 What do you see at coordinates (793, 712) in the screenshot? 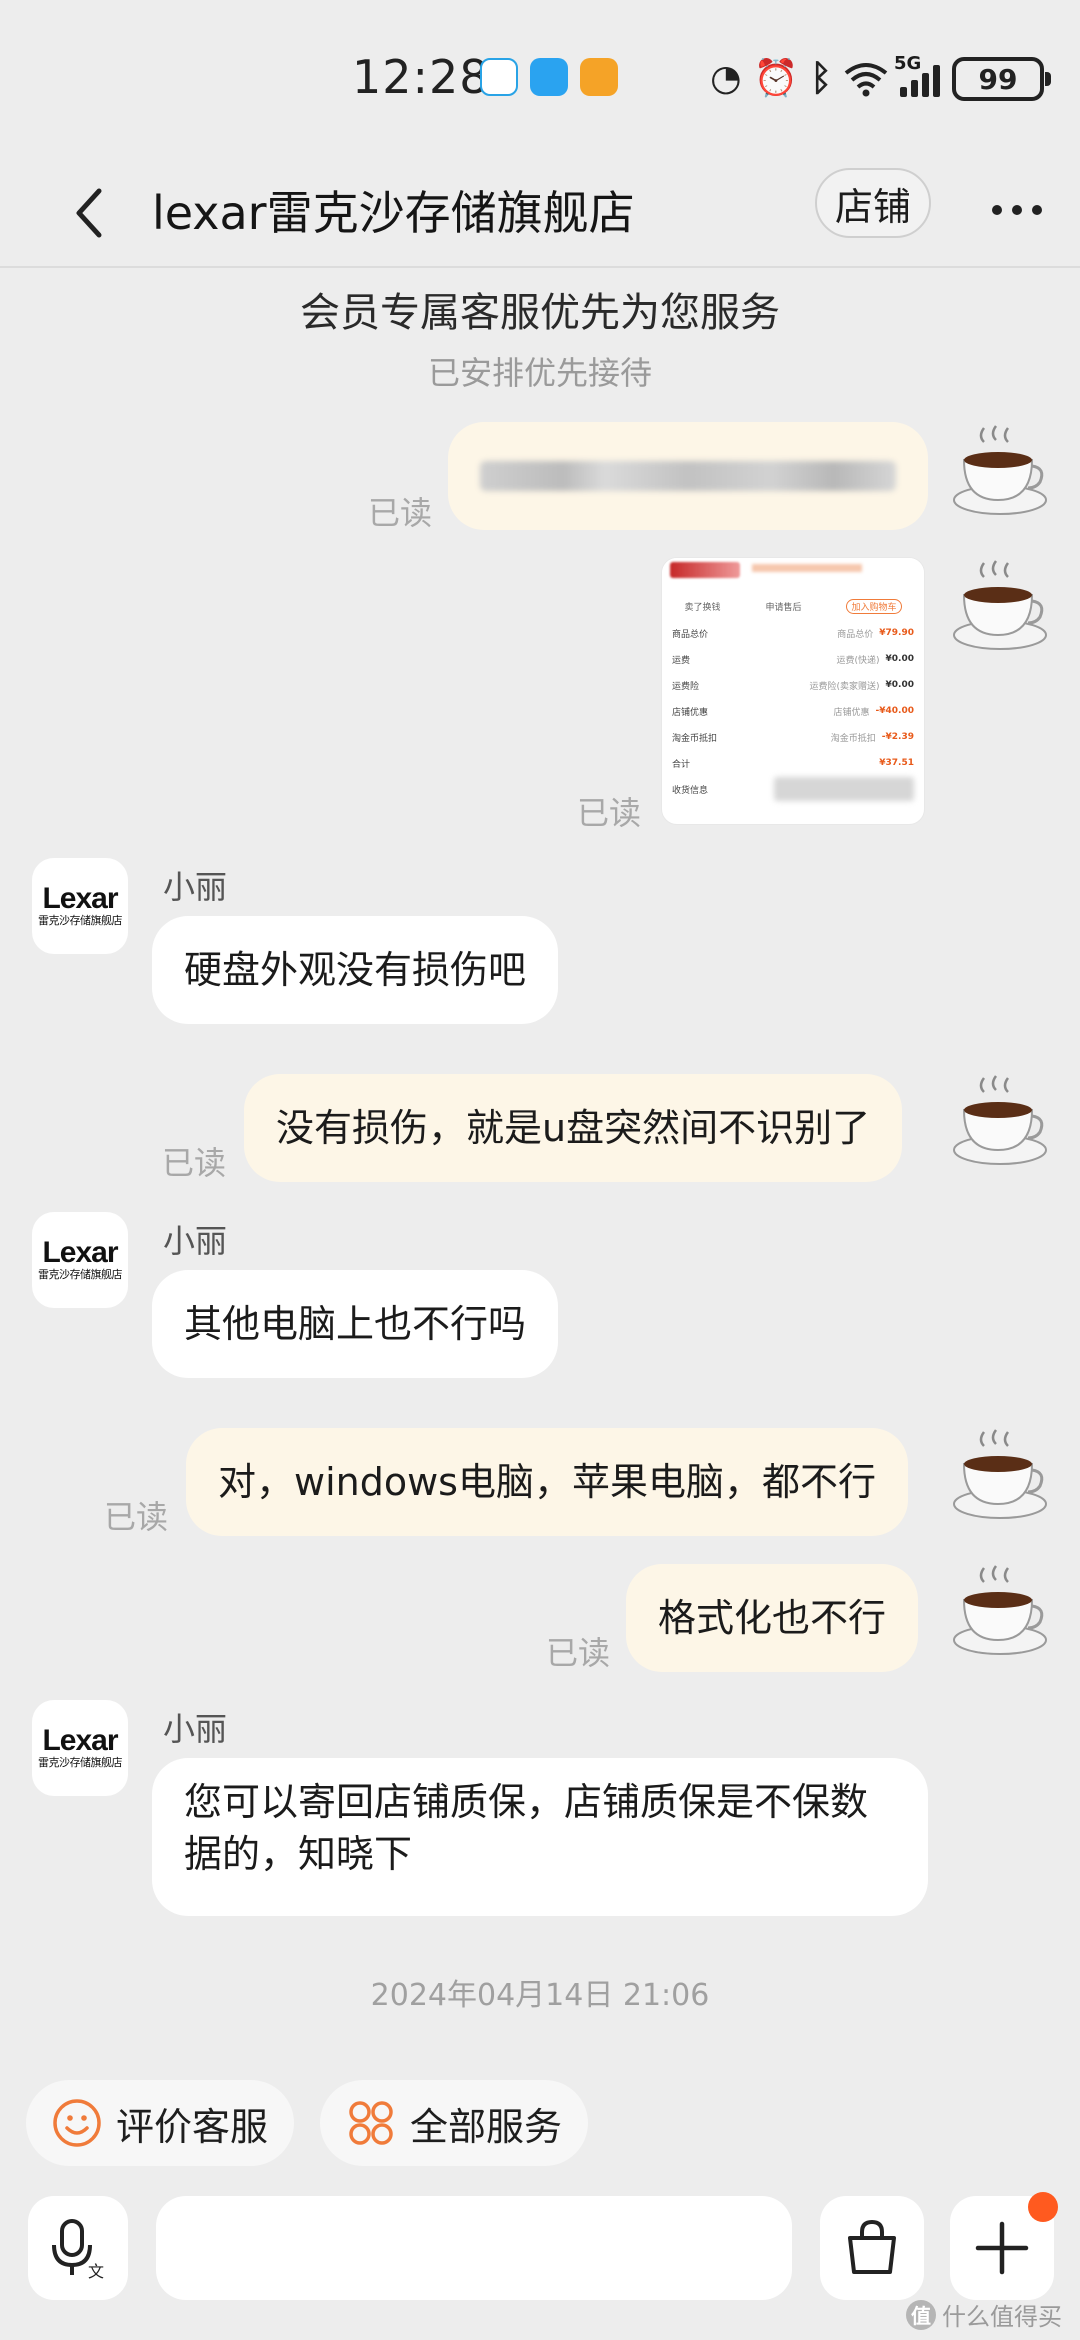
I see `screenshot-row: 店铺优惠 店铺优惠 -¥40.00` at bounding box center [793, 712].